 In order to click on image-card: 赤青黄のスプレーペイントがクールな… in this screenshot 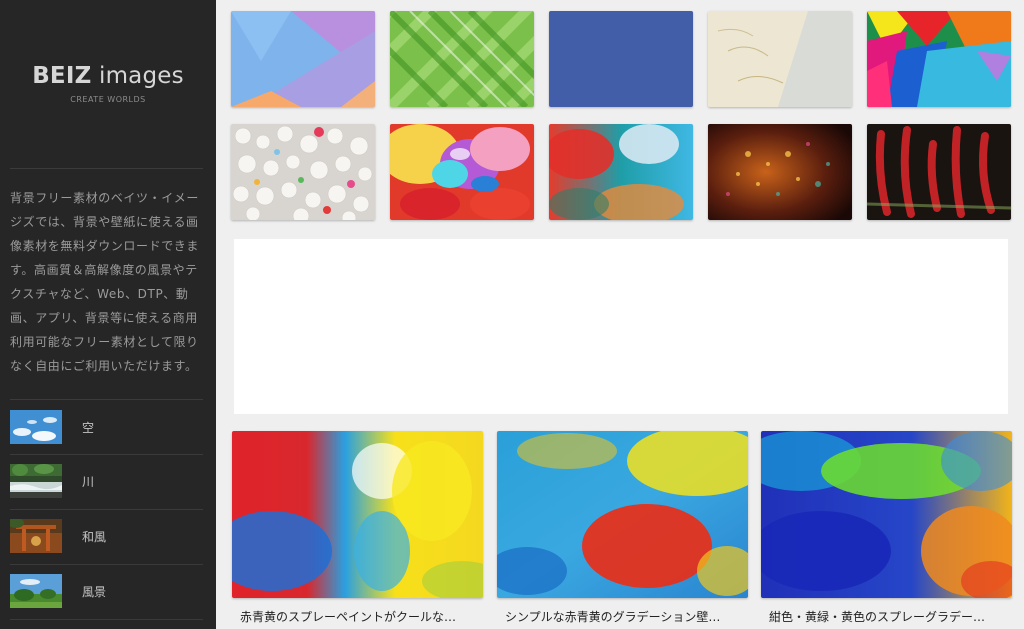, I will do `click(357, 528)`.